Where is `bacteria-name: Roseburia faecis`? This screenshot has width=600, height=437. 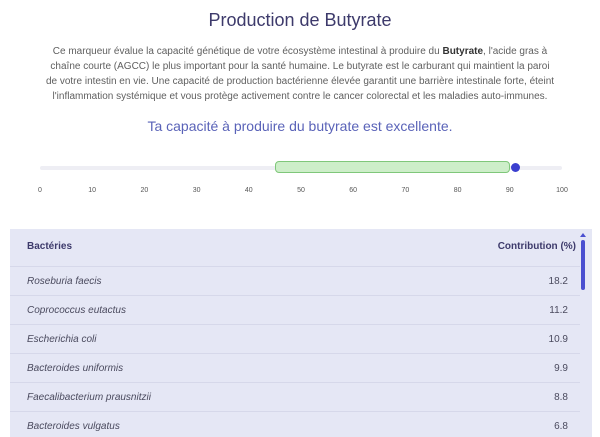 bacteria-name: Roseburia faecis is located at coordinates (64, 281).